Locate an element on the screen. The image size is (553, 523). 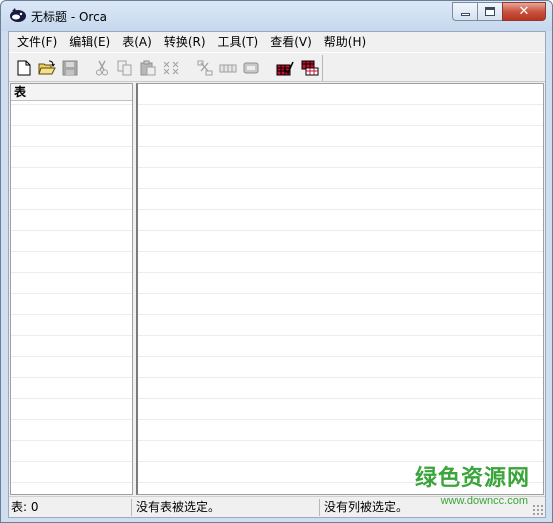
menu-view: 查看(V) is located at coordinates (291, 42).